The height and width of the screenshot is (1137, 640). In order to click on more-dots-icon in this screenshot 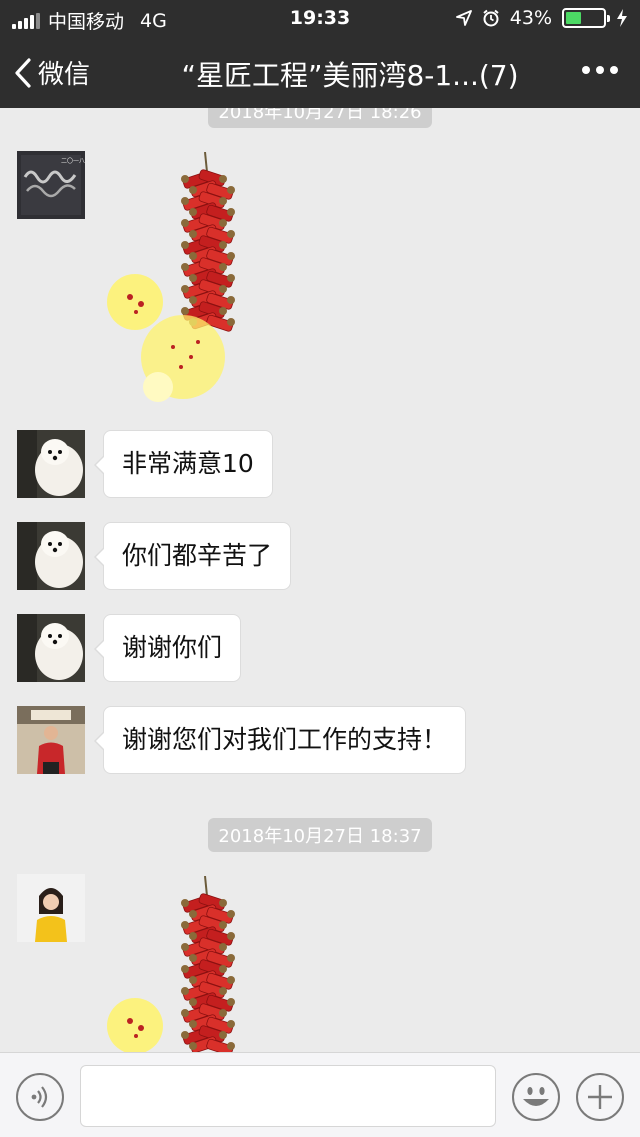, I will do `click(586, 70)`.